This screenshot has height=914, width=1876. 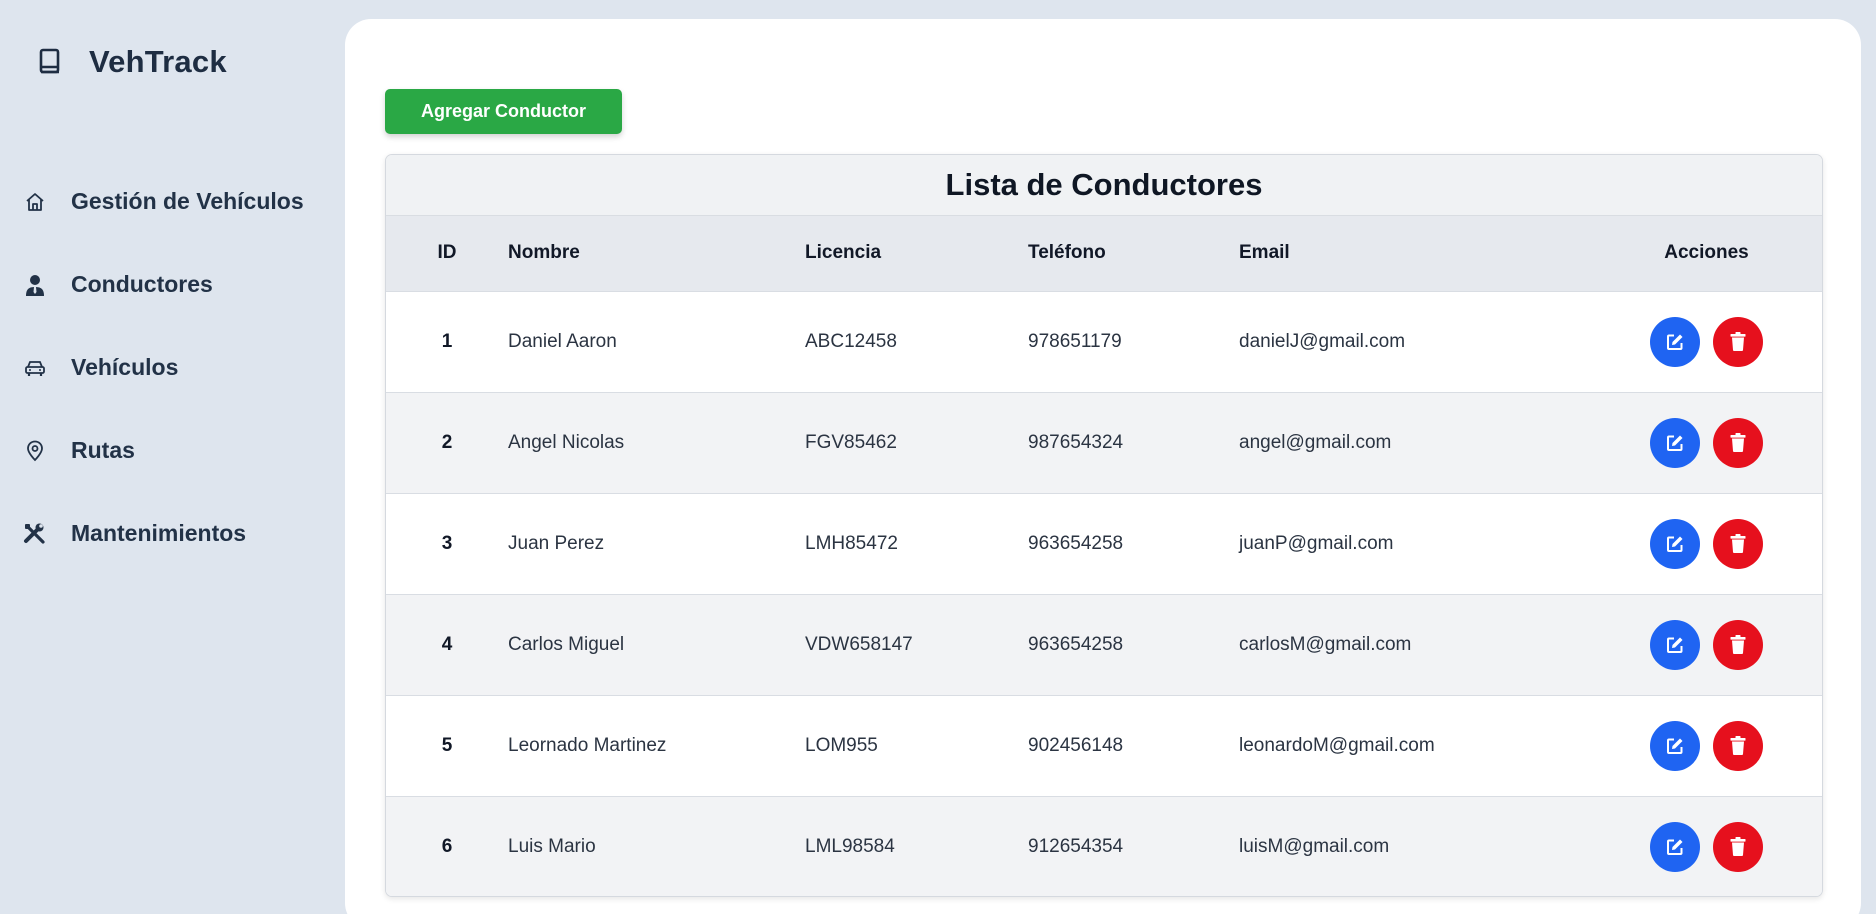 I want to click on column-header-actions: Acciones, so click(x=1706, y=253).